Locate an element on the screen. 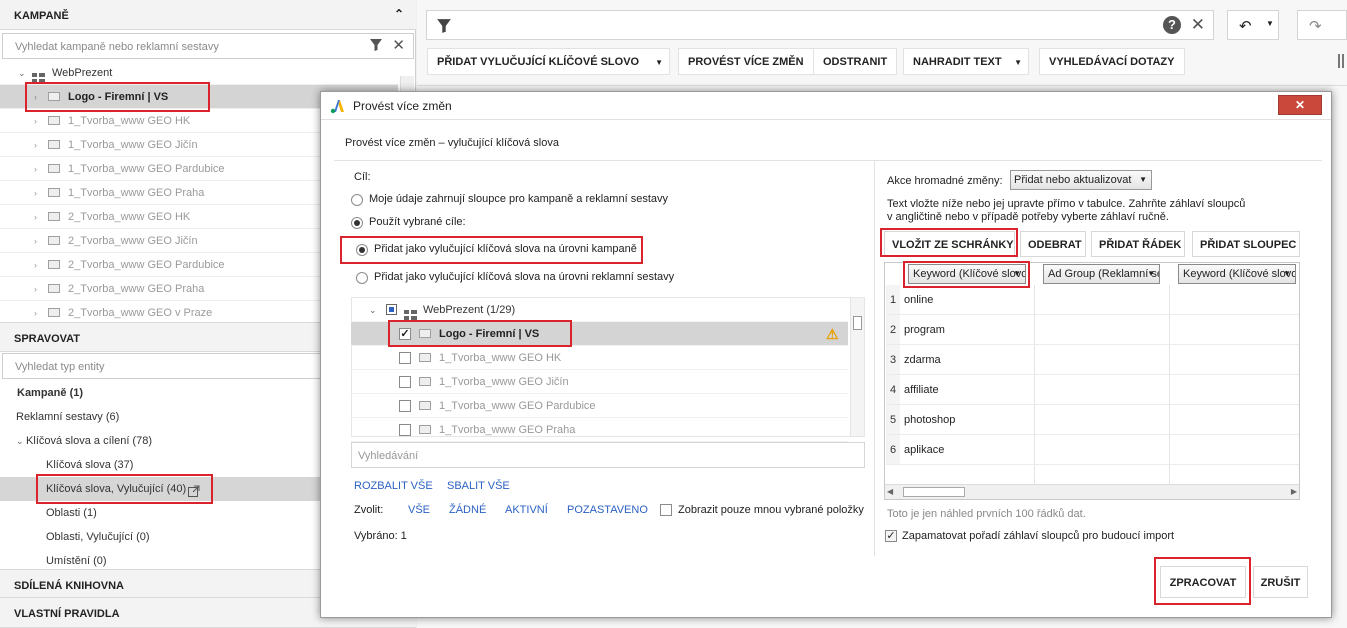  choose-none-link: ŽÁDNÉ is located at coordinates (467, 510).